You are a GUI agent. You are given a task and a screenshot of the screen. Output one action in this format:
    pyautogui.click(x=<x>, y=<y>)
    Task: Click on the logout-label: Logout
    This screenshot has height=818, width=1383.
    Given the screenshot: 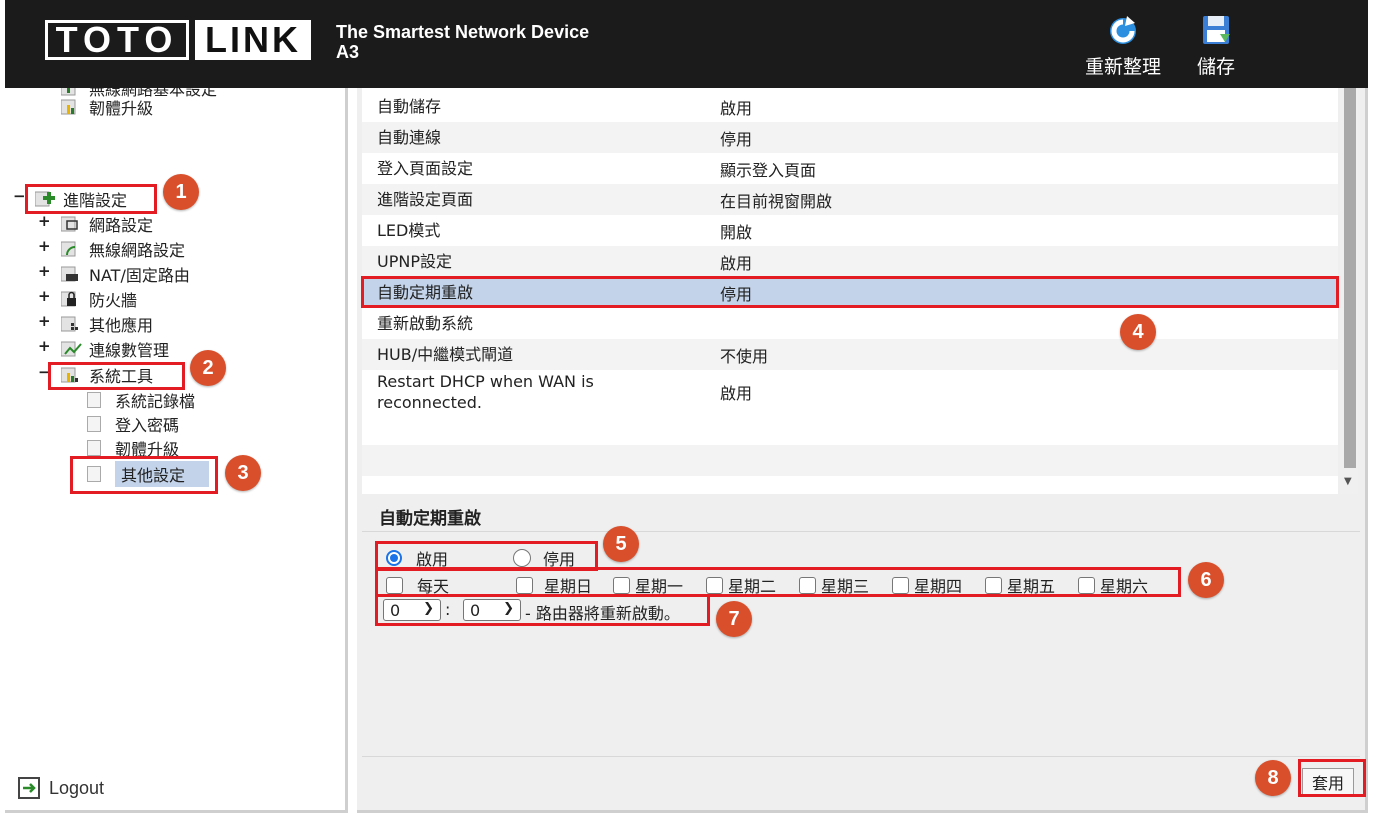 What is the action you would take?
    pyautogui.click(x=77, y=787)
    